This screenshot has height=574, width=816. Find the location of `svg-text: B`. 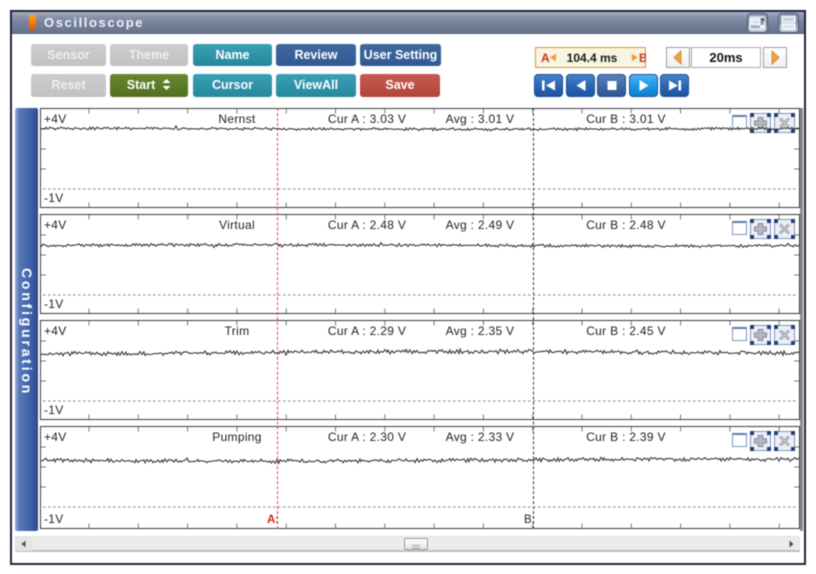

svg-text: B is located at coordinates (642, 59).